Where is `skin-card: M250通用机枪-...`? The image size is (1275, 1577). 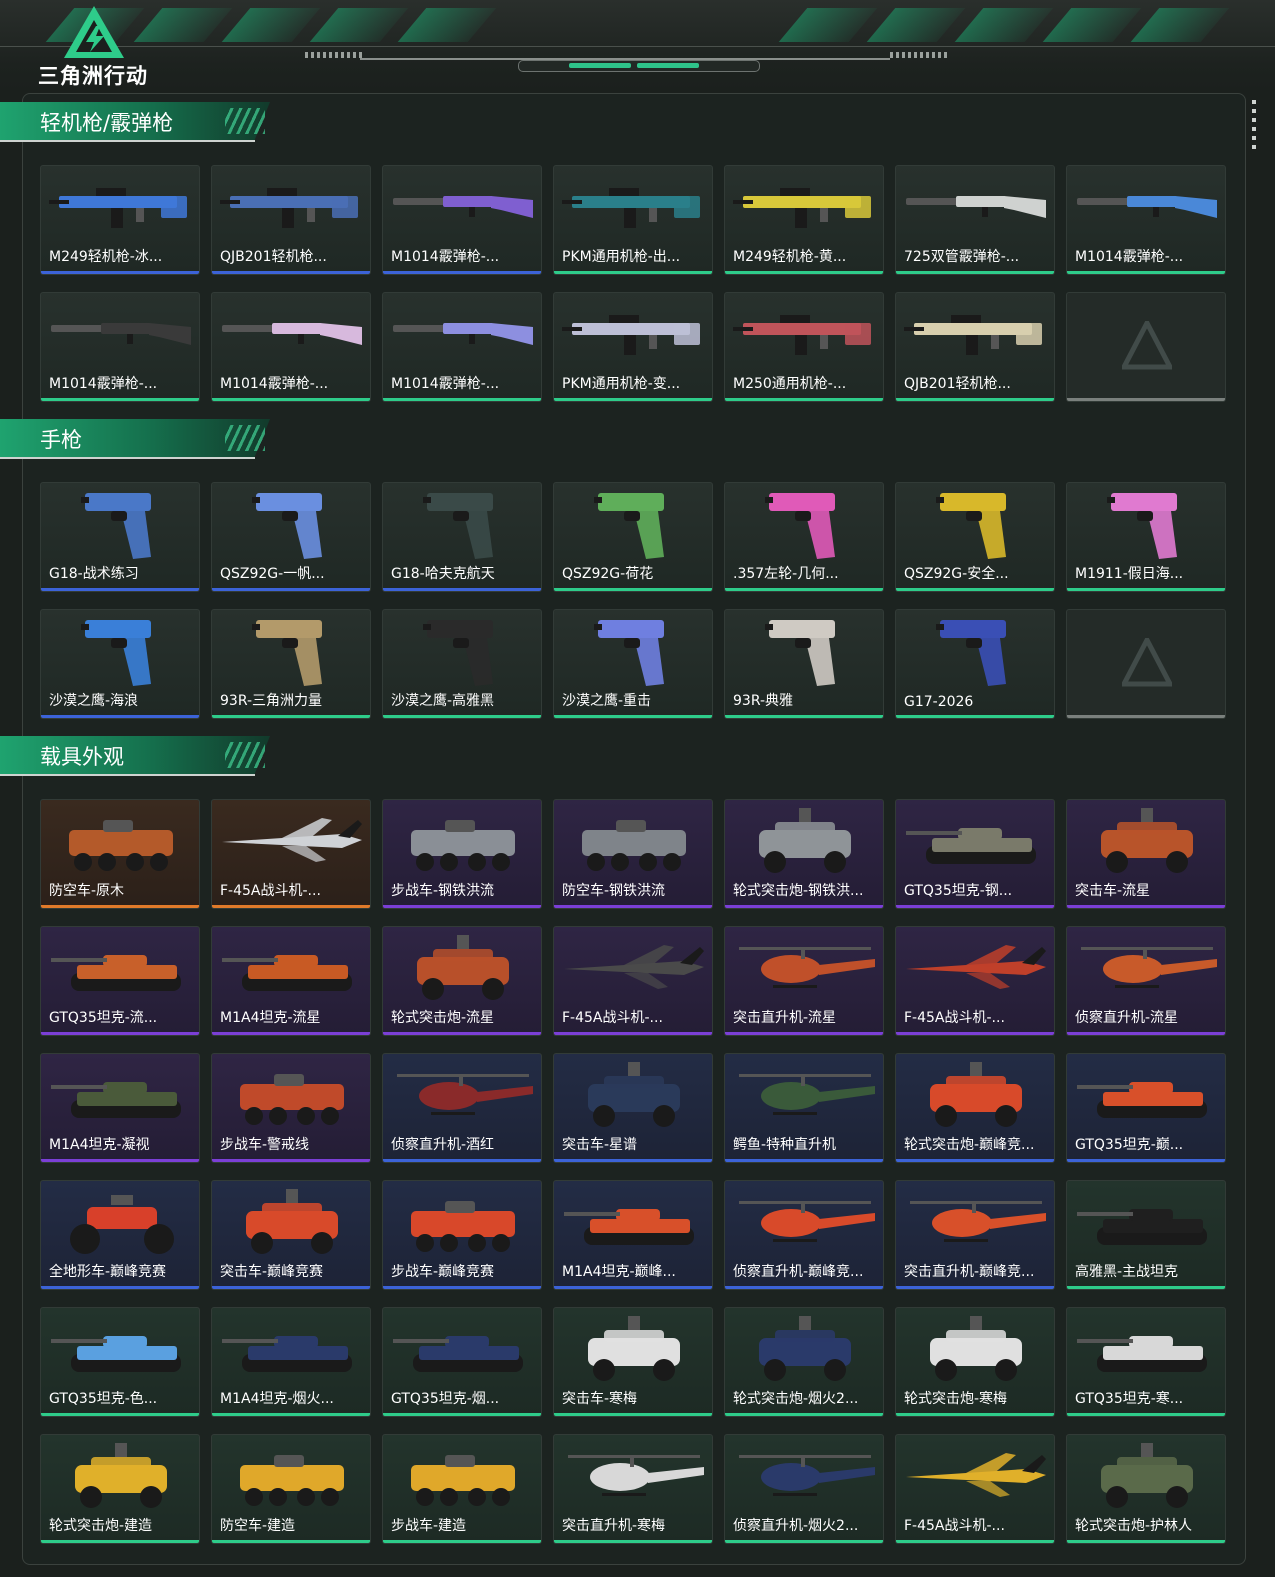 skin-card: M250通用机枪-... is located at coordinates (804, 347).